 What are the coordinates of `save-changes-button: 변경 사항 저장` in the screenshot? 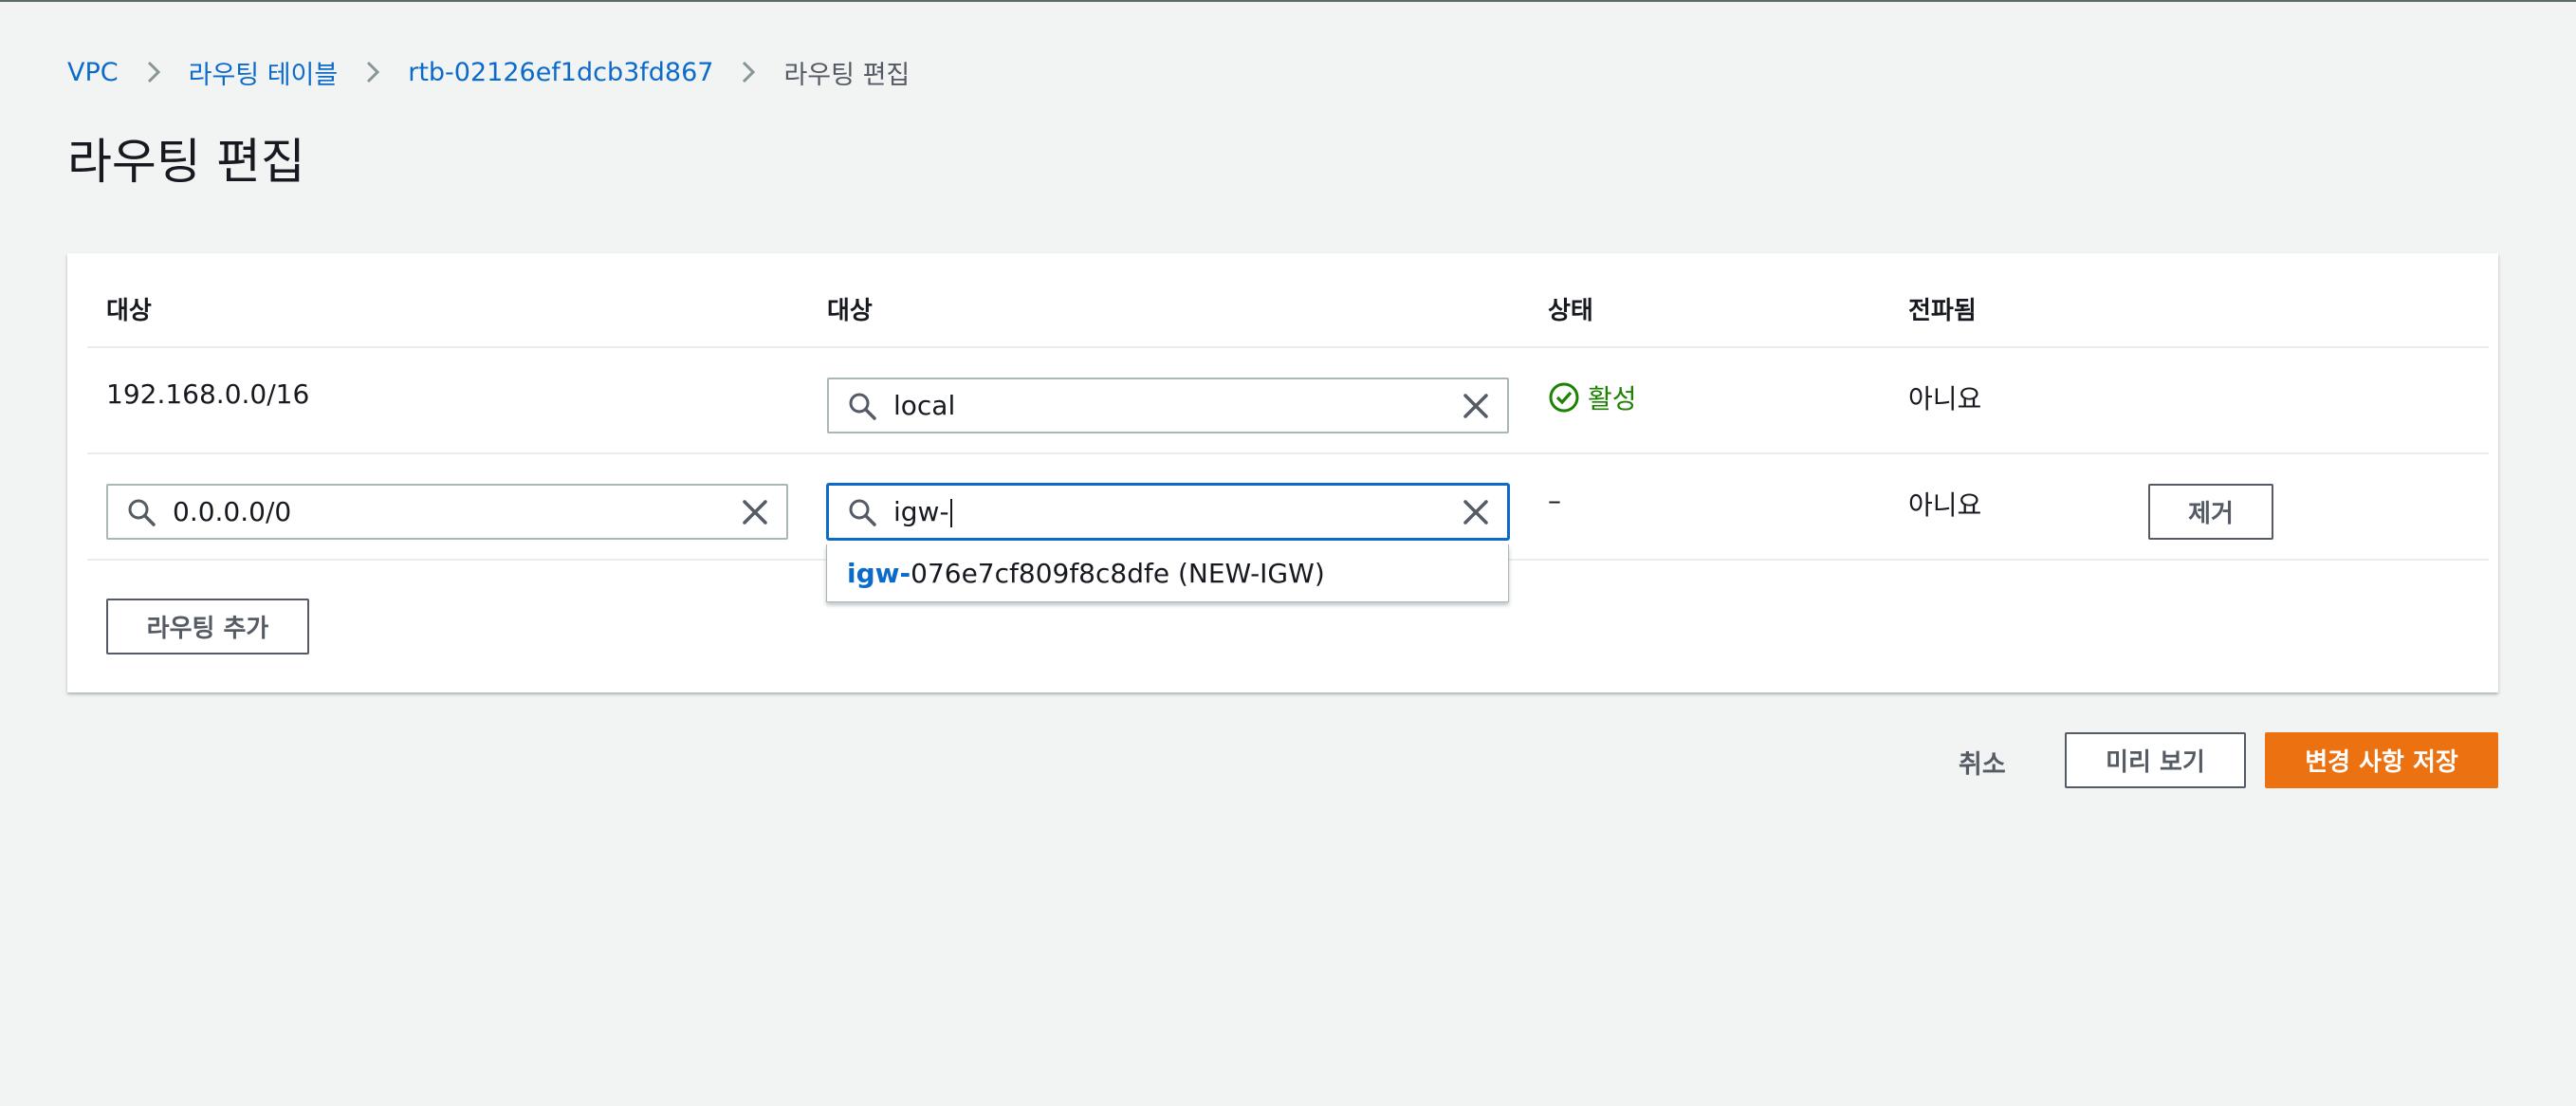 It's located at (2381, 760).